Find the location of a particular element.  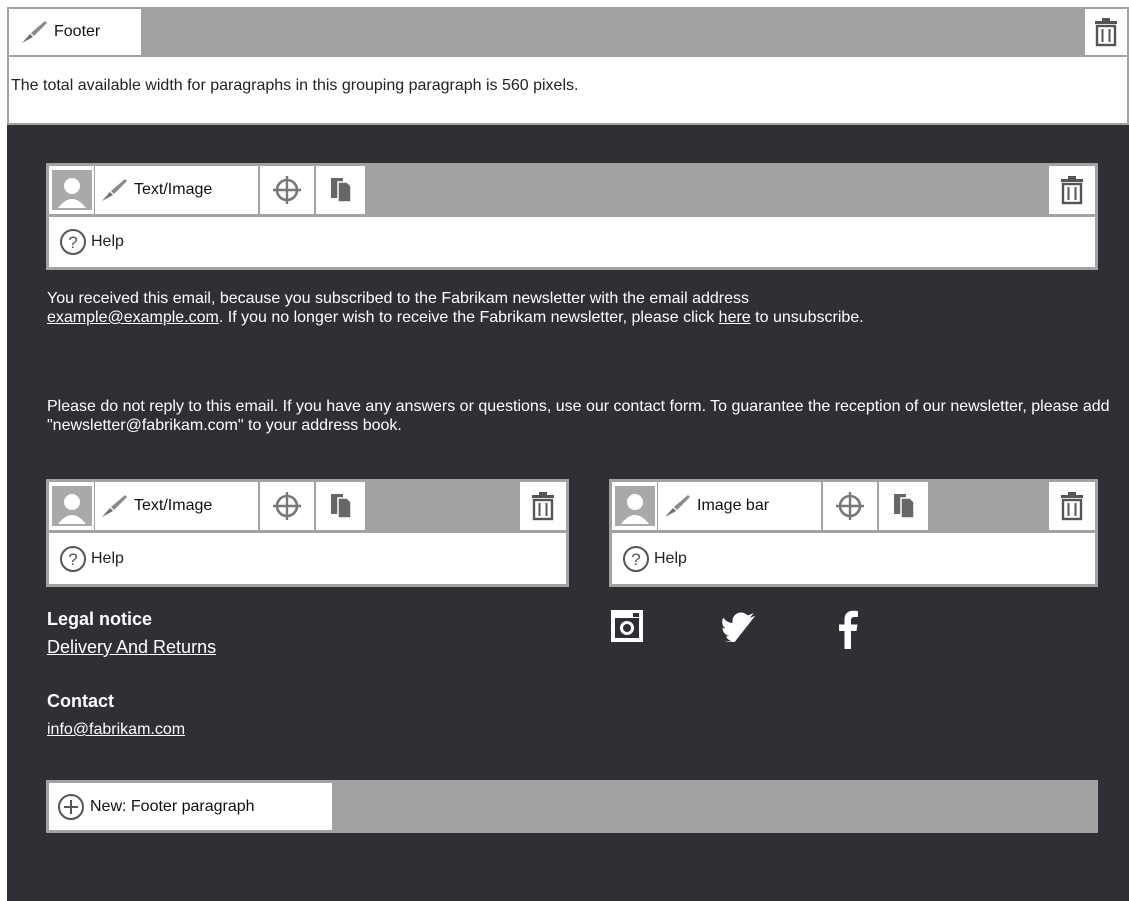

new-footer-paragraph-bar: New: Footer paragraph is located at coordinates (572, 806).